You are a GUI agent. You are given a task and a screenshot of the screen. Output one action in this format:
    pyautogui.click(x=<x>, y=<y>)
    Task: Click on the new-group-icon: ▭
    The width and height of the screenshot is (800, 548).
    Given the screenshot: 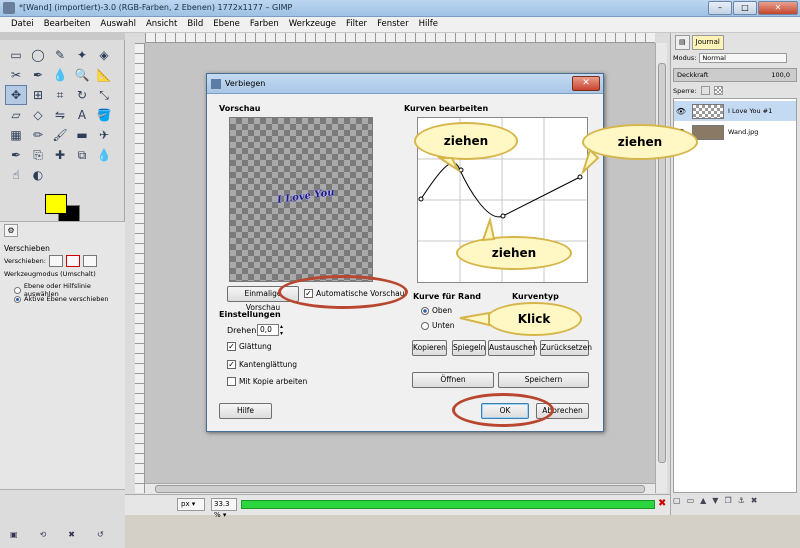 What is the action you would take?
    pyautogui.click(x=691, y=500)
    